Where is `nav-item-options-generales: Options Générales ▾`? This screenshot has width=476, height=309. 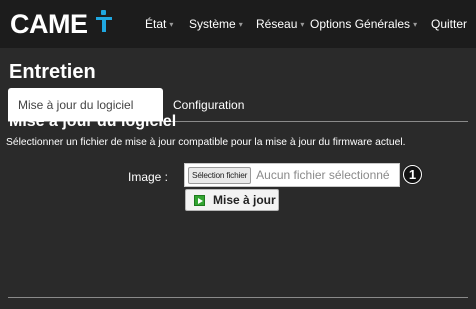 nav-item-options-generales: Options Générales ▾ is located at coordinates (363, 24).